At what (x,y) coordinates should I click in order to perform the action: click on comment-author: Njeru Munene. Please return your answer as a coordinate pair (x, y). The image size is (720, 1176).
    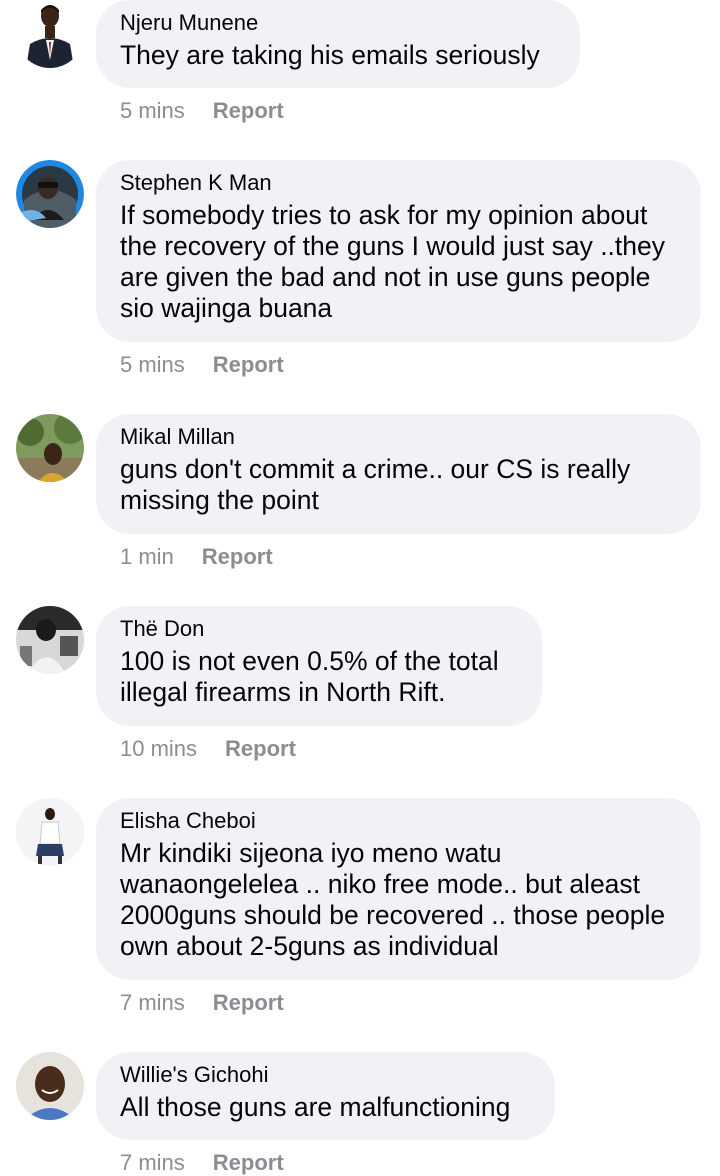
    Looking at the image, I should click on (338, 23).